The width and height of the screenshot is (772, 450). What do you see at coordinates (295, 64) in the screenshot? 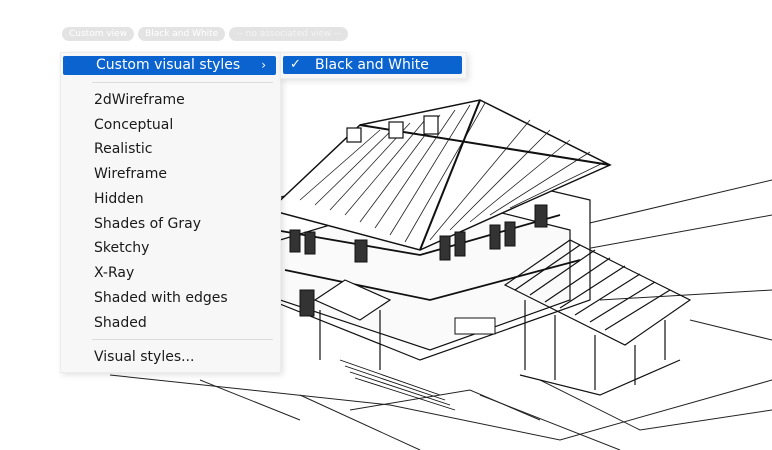
I see `checkmark-icon: ✓` at bounding box center [295, 64].